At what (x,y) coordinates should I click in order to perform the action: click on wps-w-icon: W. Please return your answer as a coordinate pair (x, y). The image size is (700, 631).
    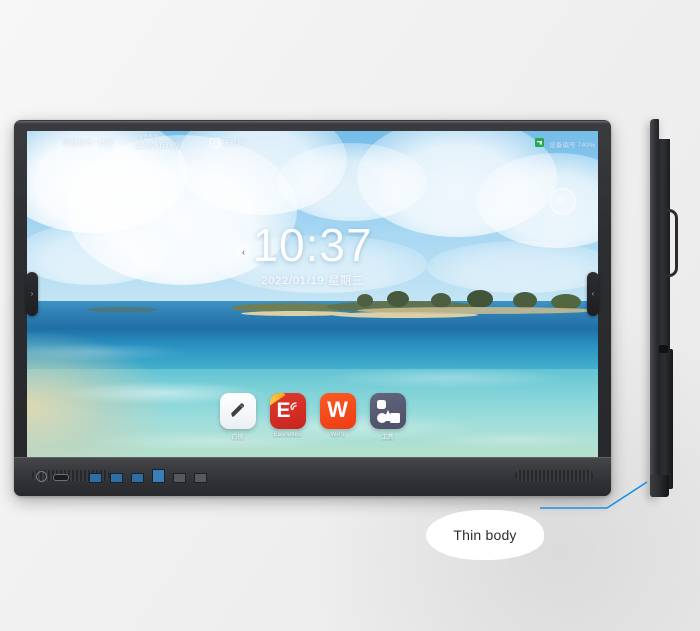
    Looking at the image, I should click on (337, 411).